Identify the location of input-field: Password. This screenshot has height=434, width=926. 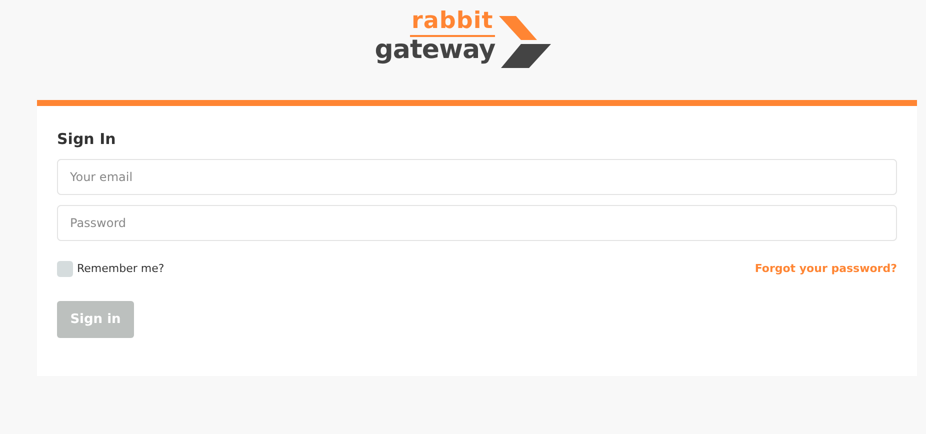
(477, 222).